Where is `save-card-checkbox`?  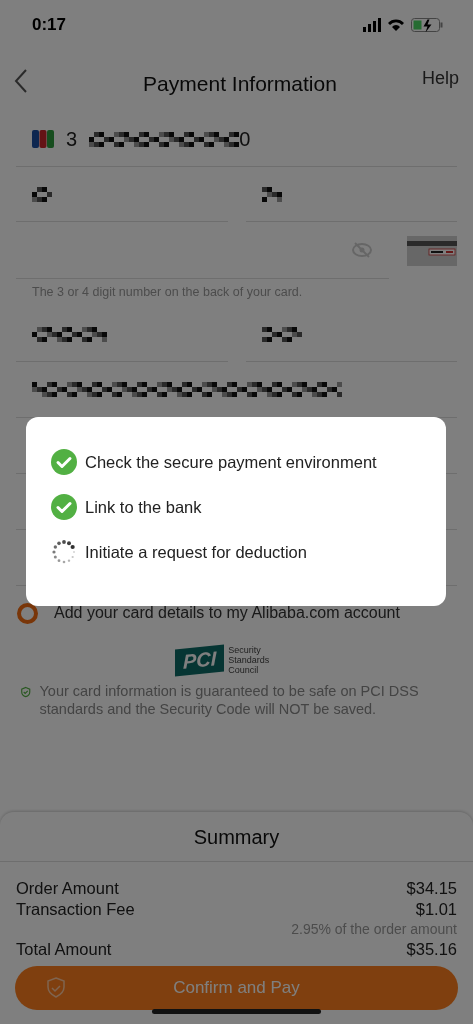
save-card-checkbox is located at coordinates (27, 613).